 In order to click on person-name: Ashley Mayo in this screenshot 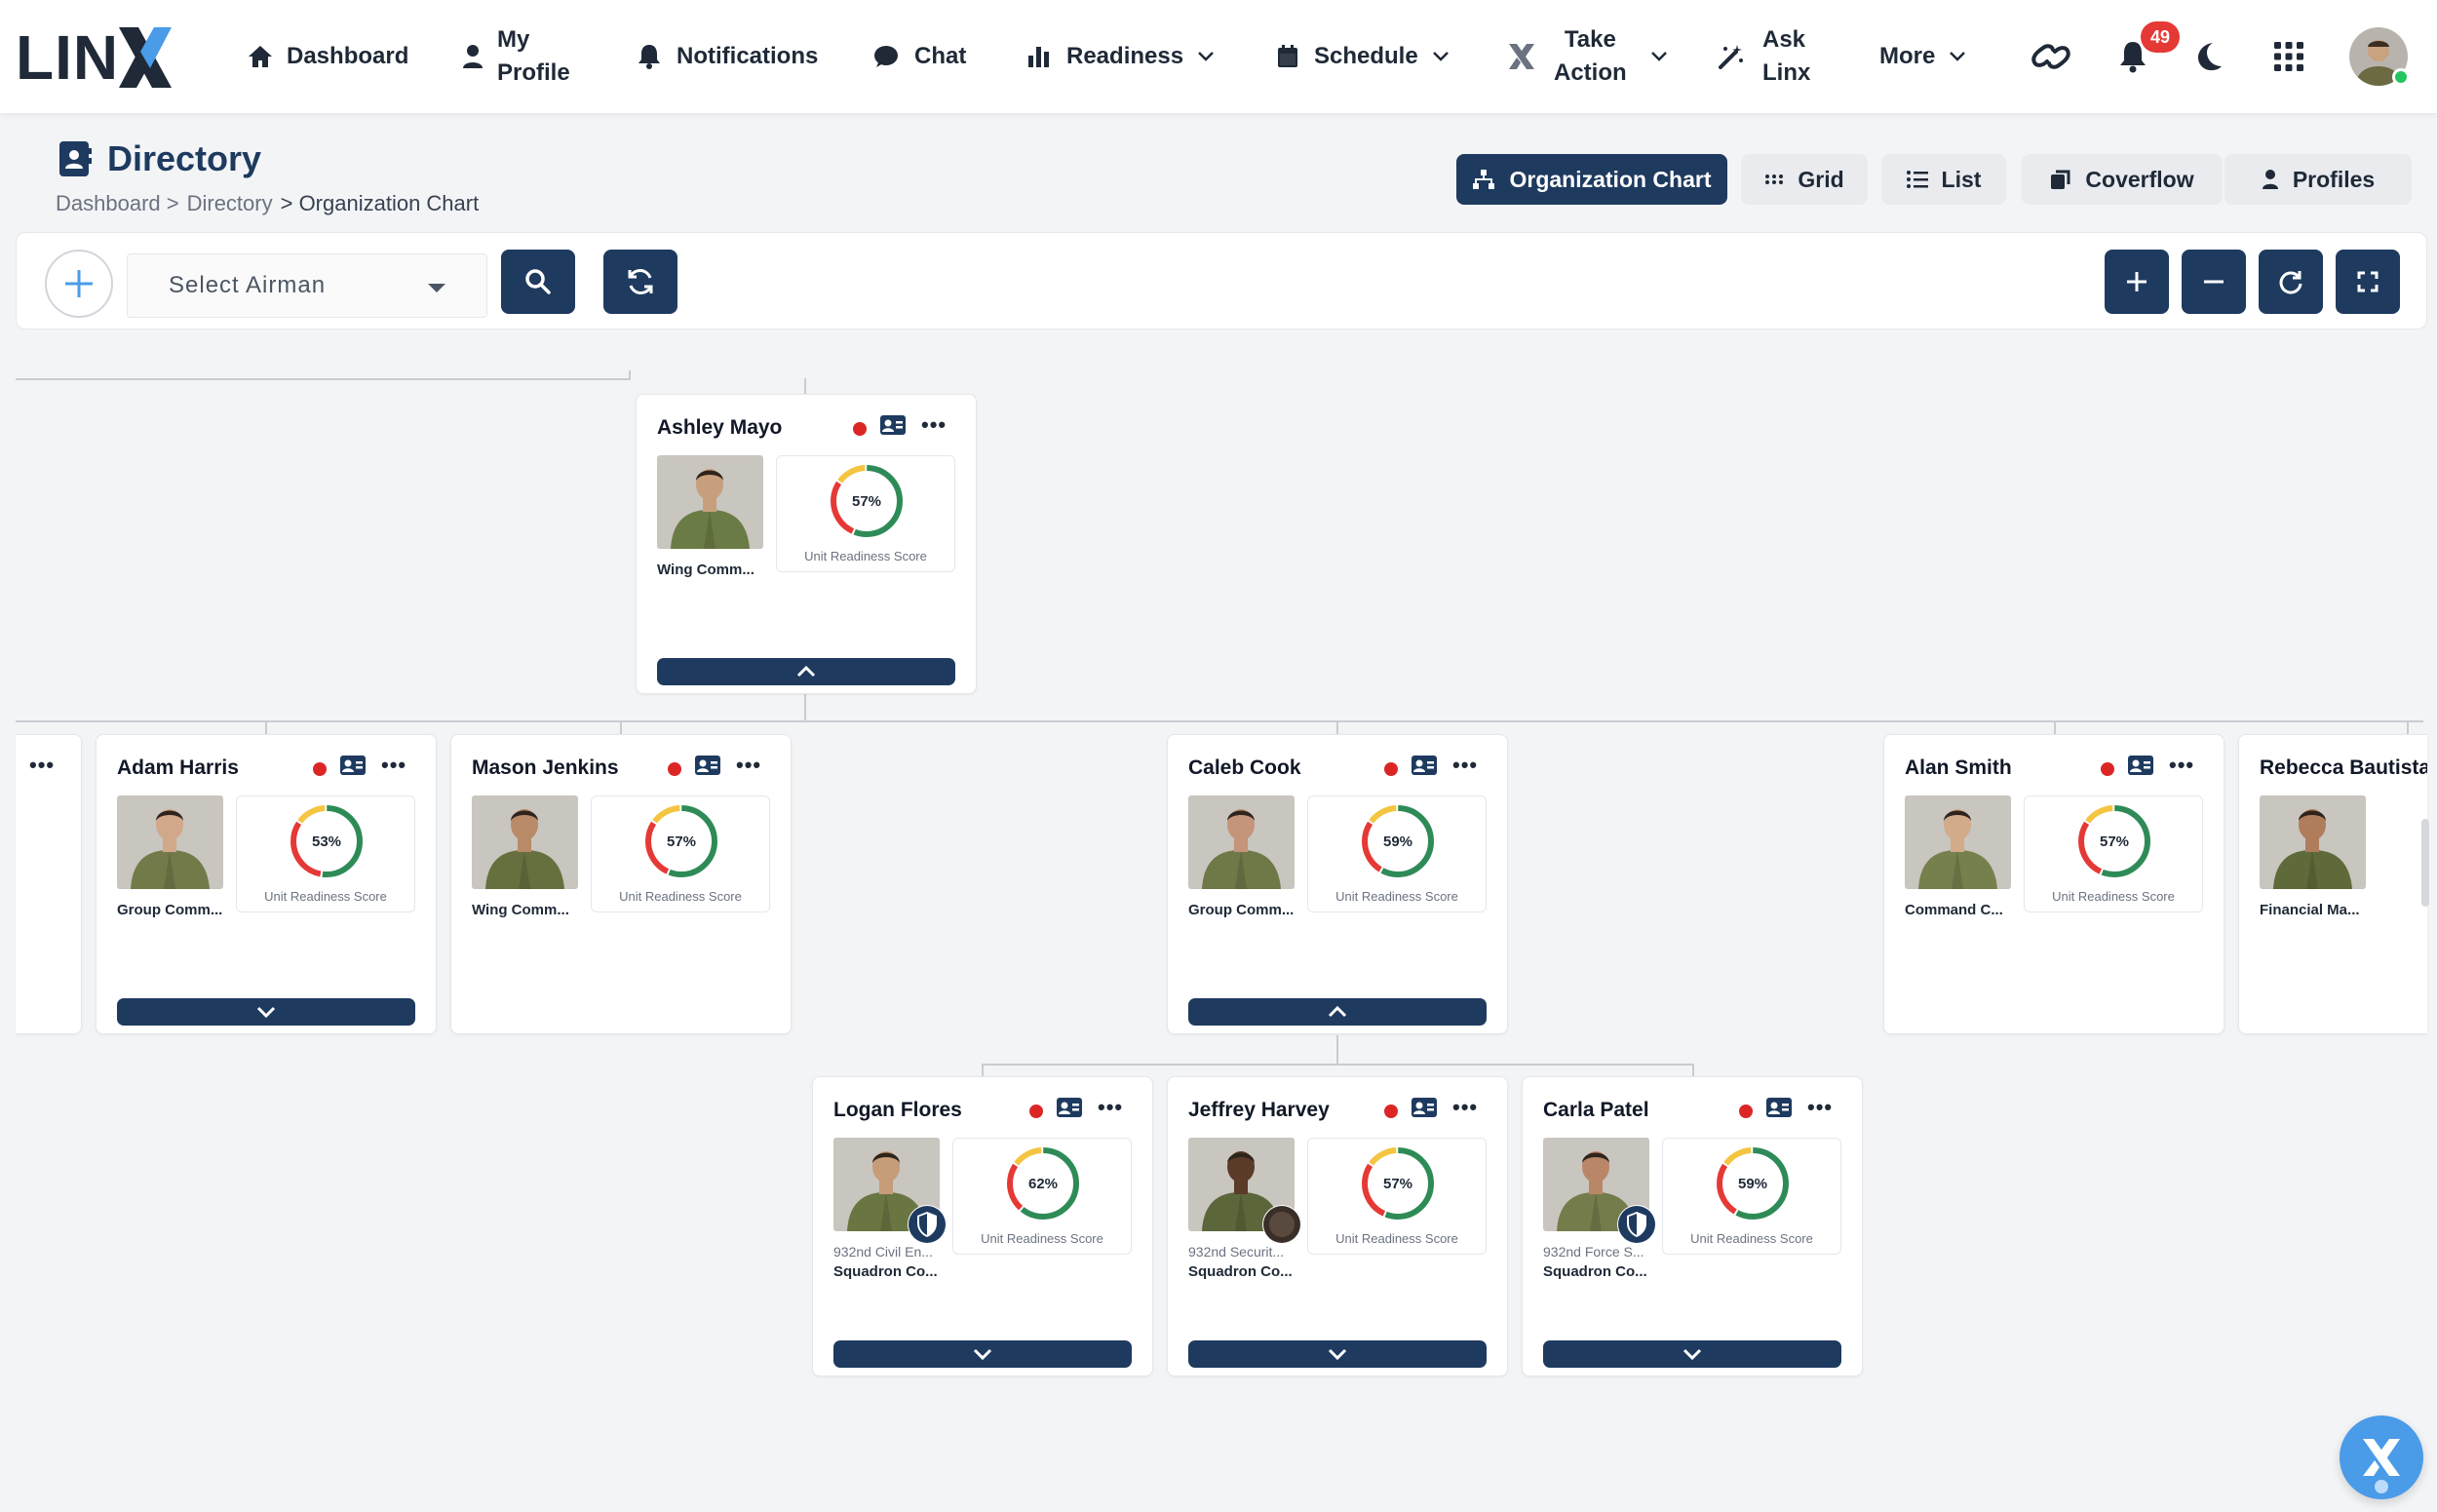, I will do `click(719, 428)`.